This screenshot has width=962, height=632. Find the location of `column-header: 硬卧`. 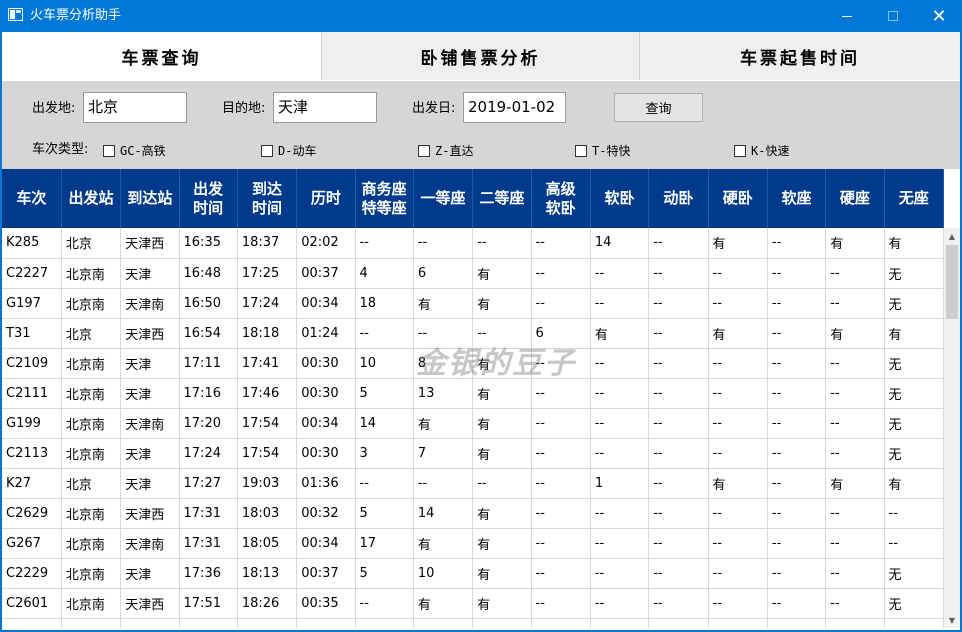

column-header: 硬卧 is located at coordinates (738, 198).